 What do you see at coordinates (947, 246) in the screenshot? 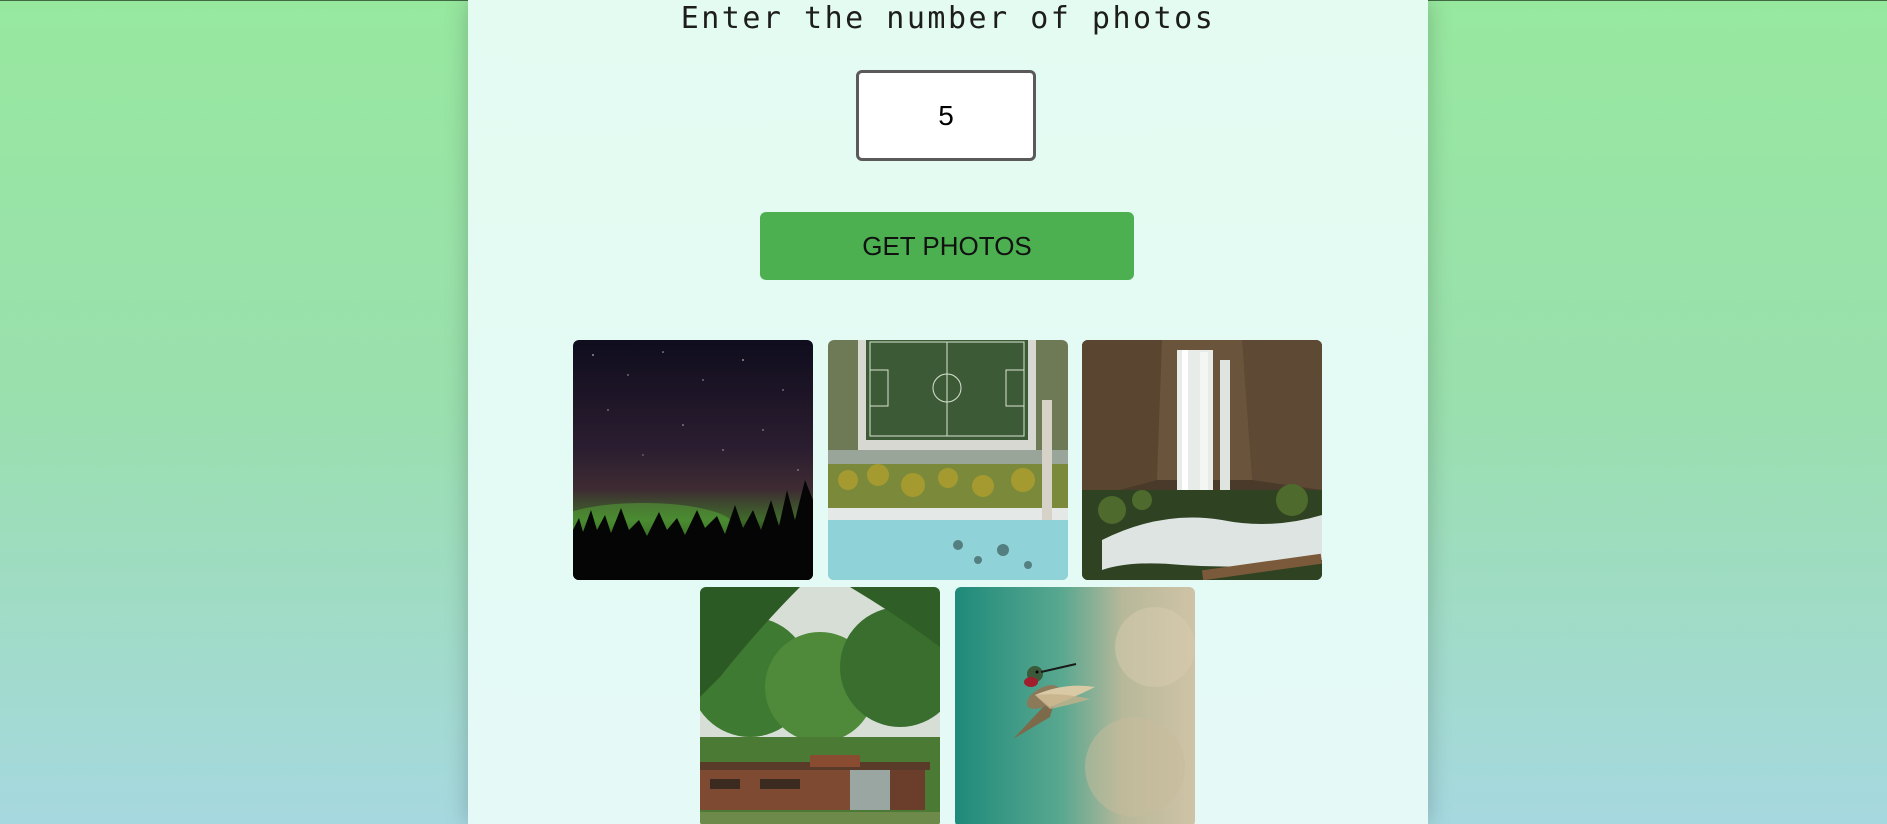
I see `get-photos-button: GET PHOTOS` at bounding box center [947, 246].